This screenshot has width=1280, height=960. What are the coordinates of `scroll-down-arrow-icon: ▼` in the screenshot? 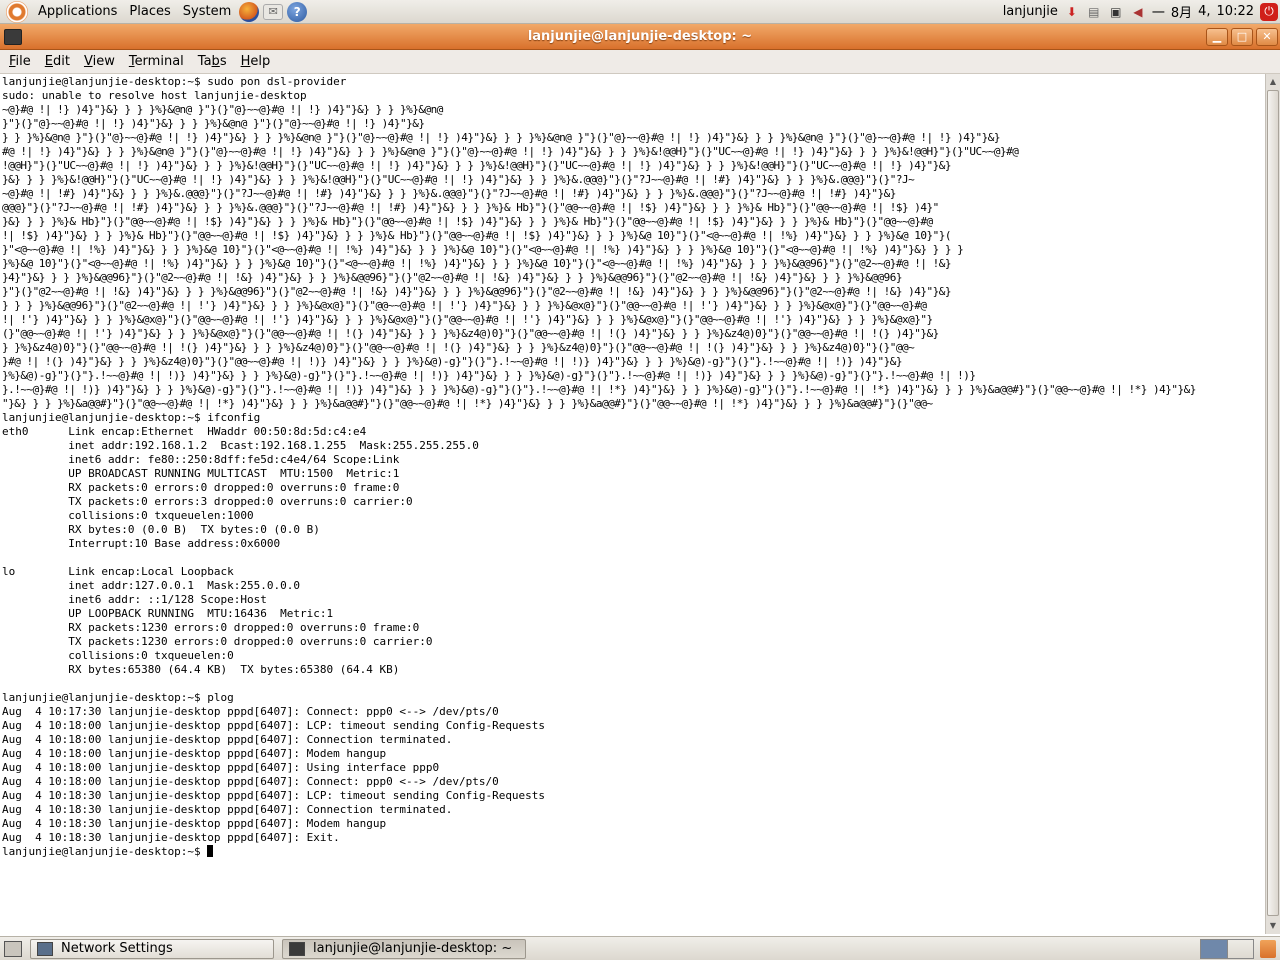 It's located at (1273, 926).